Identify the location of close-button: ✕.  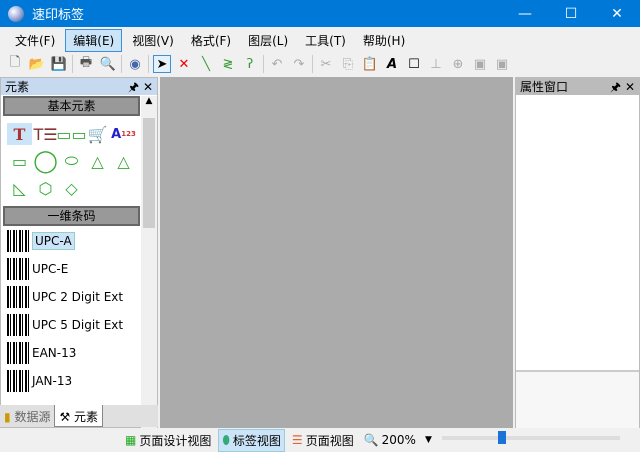
(617, 13).